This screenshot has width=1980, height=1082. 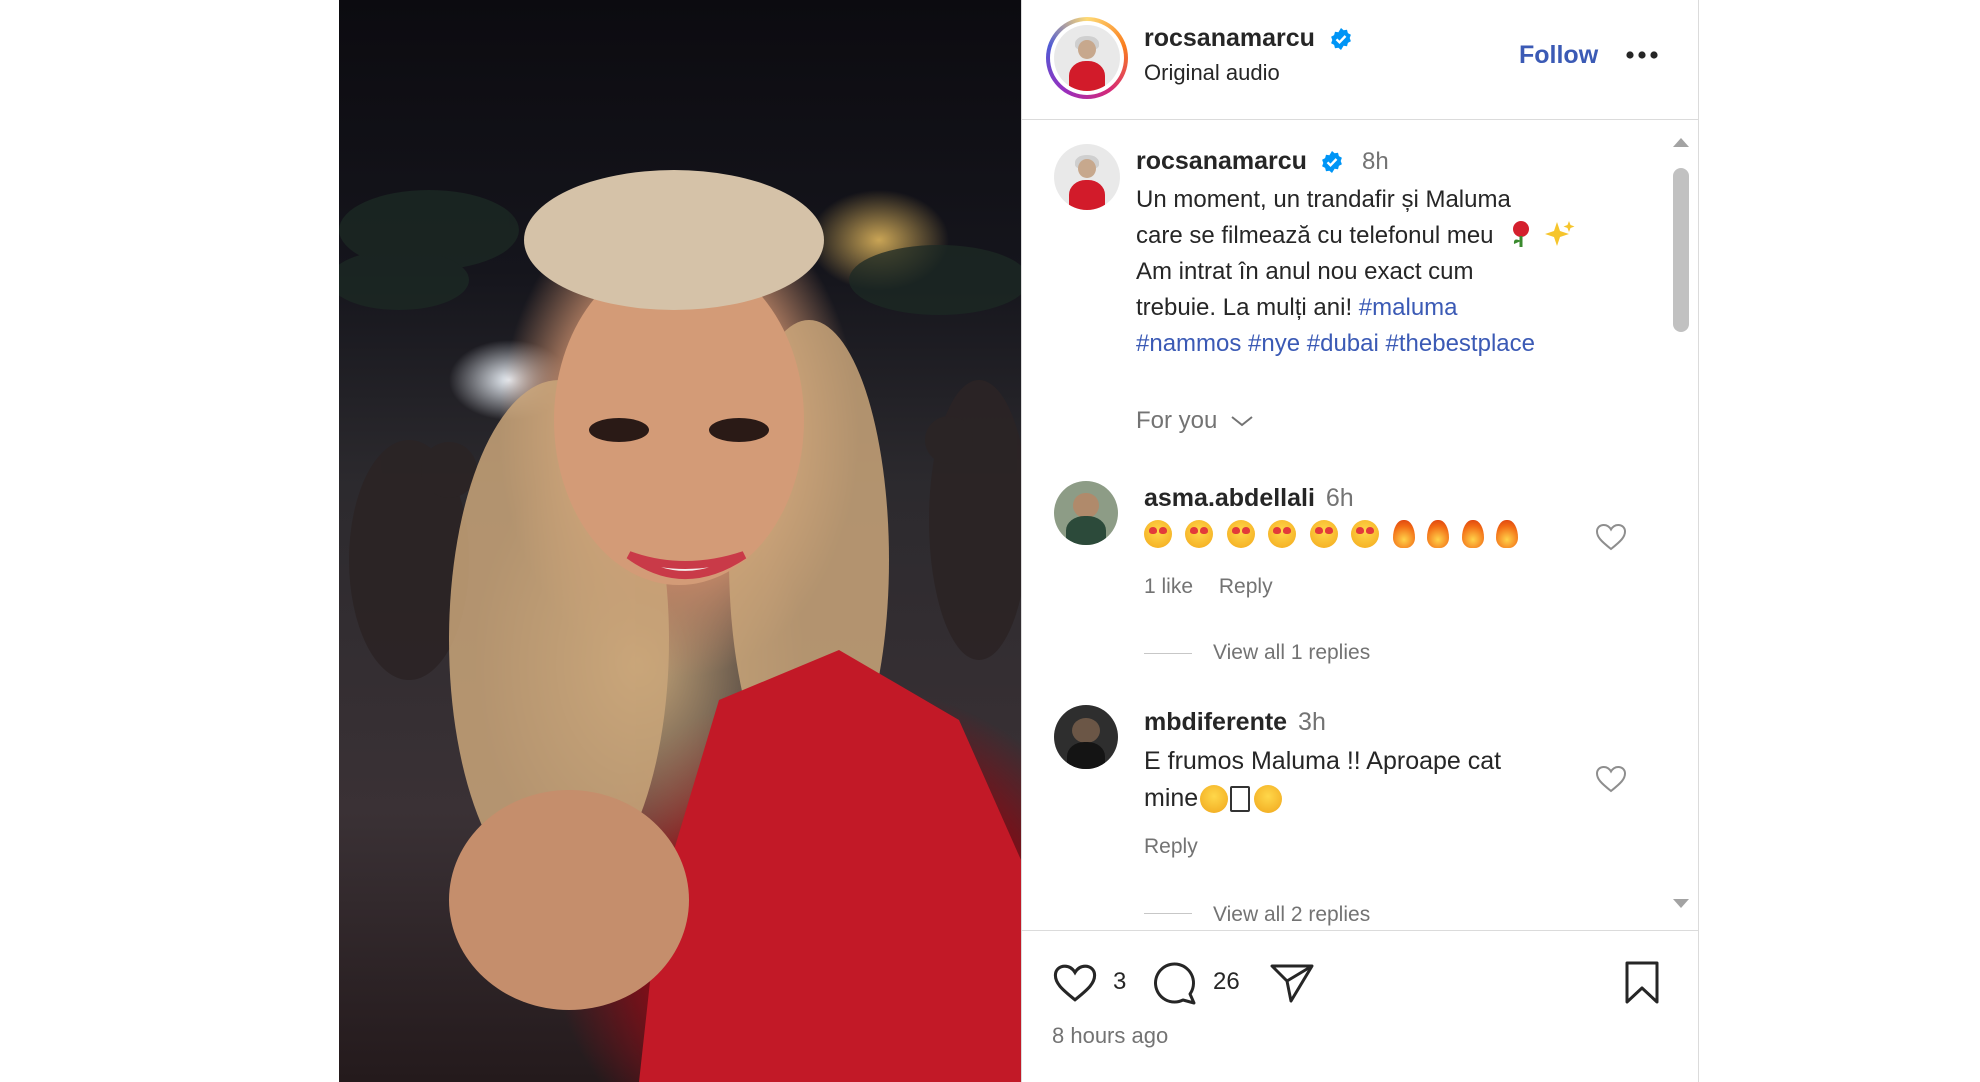 What do you see at coordinates (1323, 761) in the screenshot?
I see `comment-line: E frumos Maluma !! Aproape cat` at bounding box center [1323, 761].